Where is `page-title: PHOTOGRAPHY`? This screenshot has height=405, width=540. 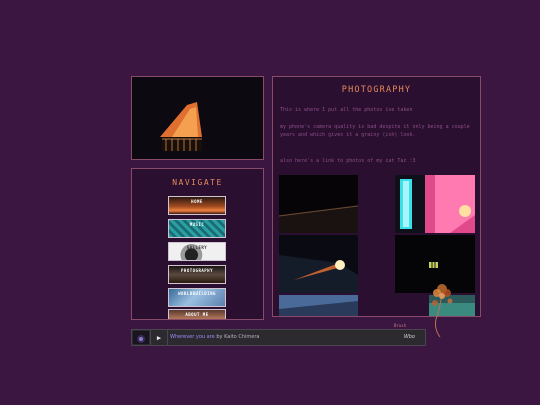 page-title: PHOTOGRAPHY is located at coordinates (376, 90).